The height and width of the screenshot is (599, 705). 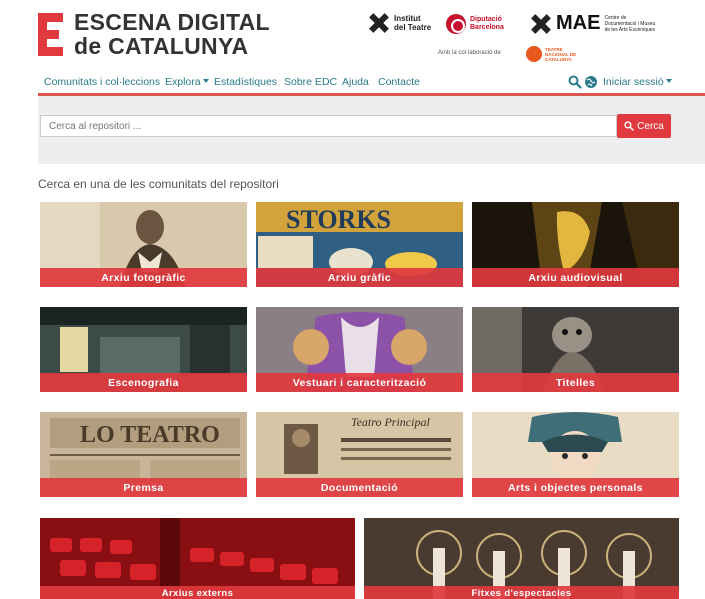 I want to click on login-label: Iniciar sessió, so click(x=633, y=82).